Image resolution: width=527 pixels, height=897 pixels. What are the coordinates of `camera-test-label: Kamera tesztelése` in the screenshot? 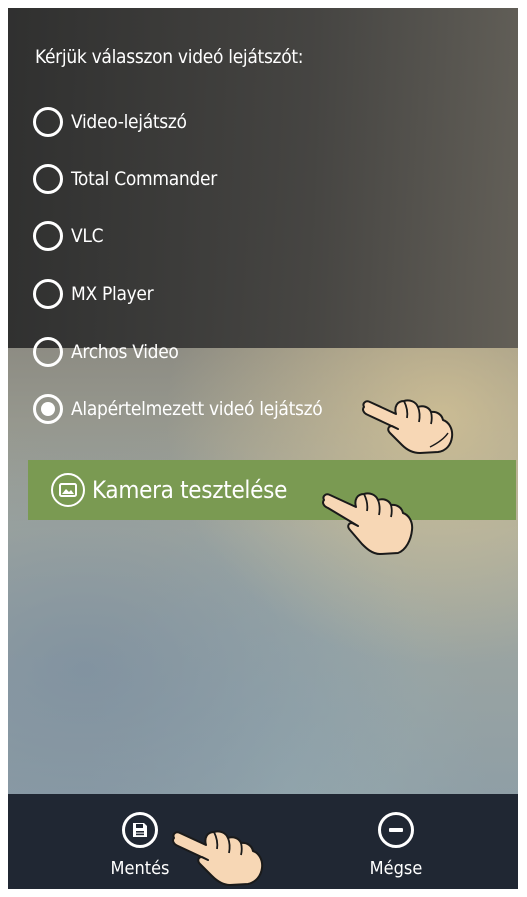 It's located at (190, 490).